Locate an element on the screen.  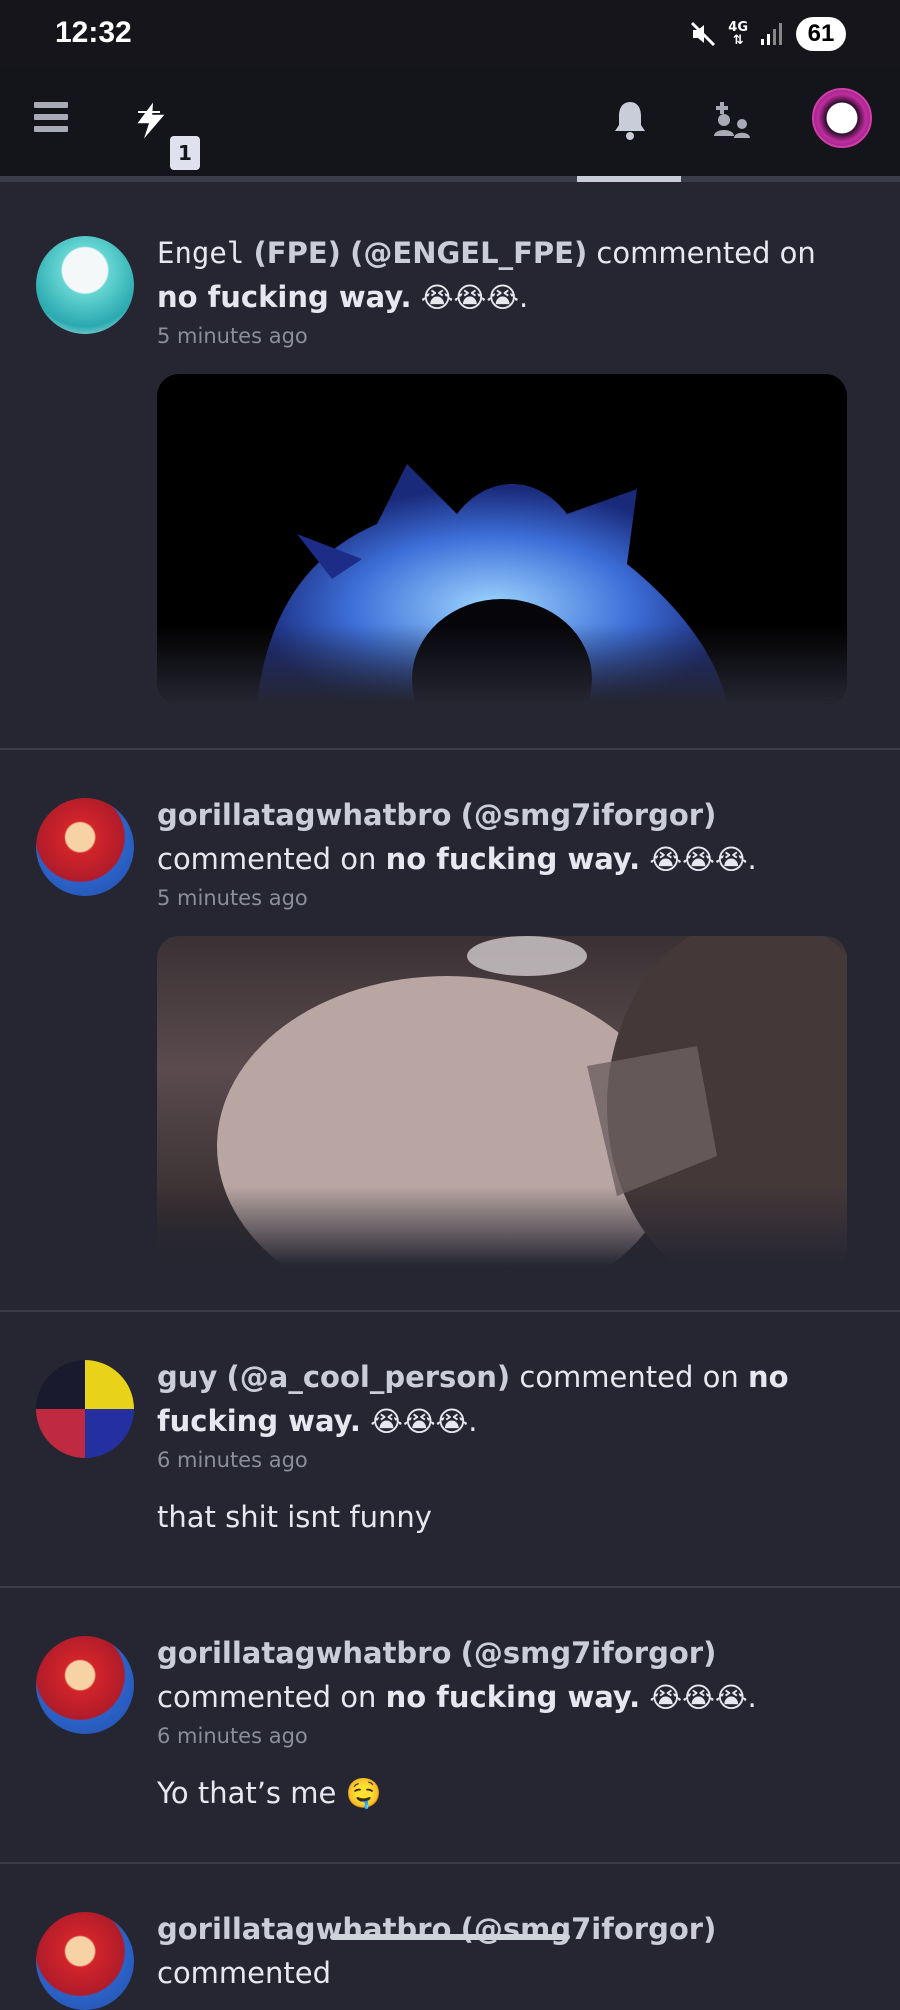
sonic-image-art is located at coordinates (492, 584).